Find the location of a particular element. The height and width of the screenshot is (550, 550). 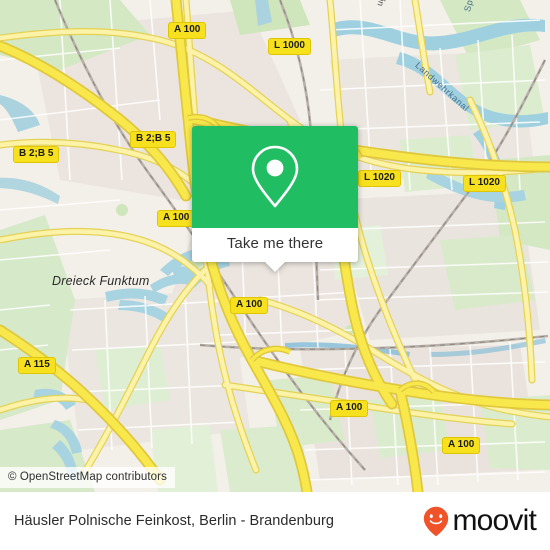

take-me-there-button: Take me there is located at coordinates (275, 250).